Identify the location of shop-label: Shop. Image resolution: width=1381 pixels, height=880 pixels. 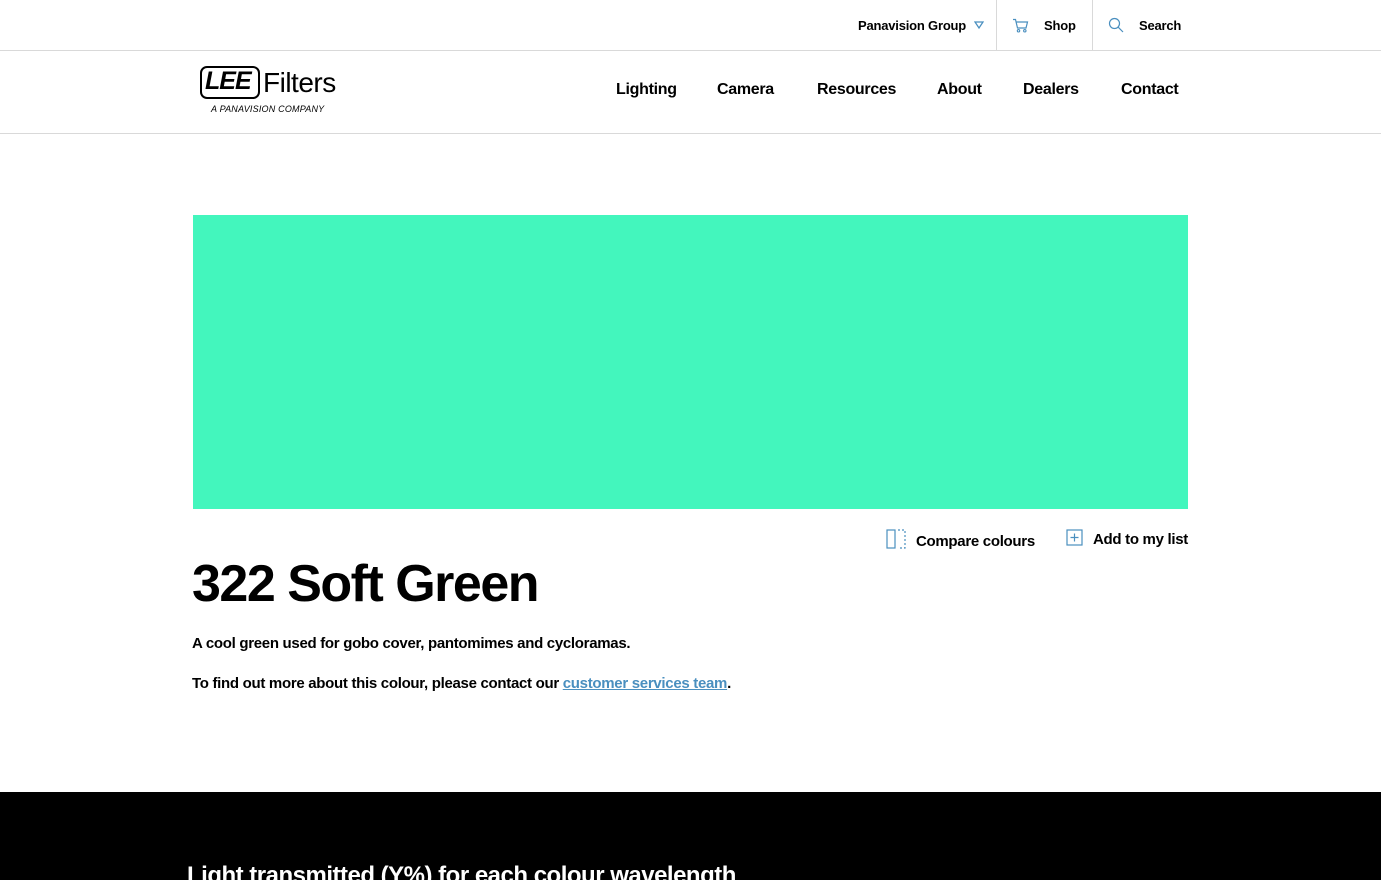
(1060, 25).